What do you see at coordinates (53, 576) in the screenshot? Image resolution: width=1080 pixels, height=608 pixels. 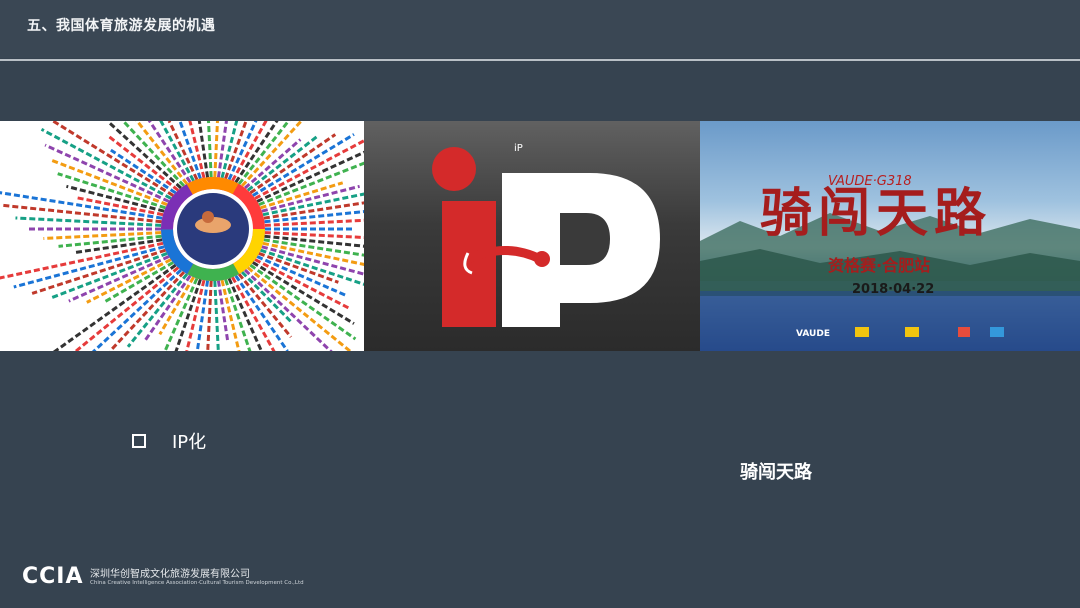 I see `ccia-logo: CCIA` at bounding box center [53, 576].